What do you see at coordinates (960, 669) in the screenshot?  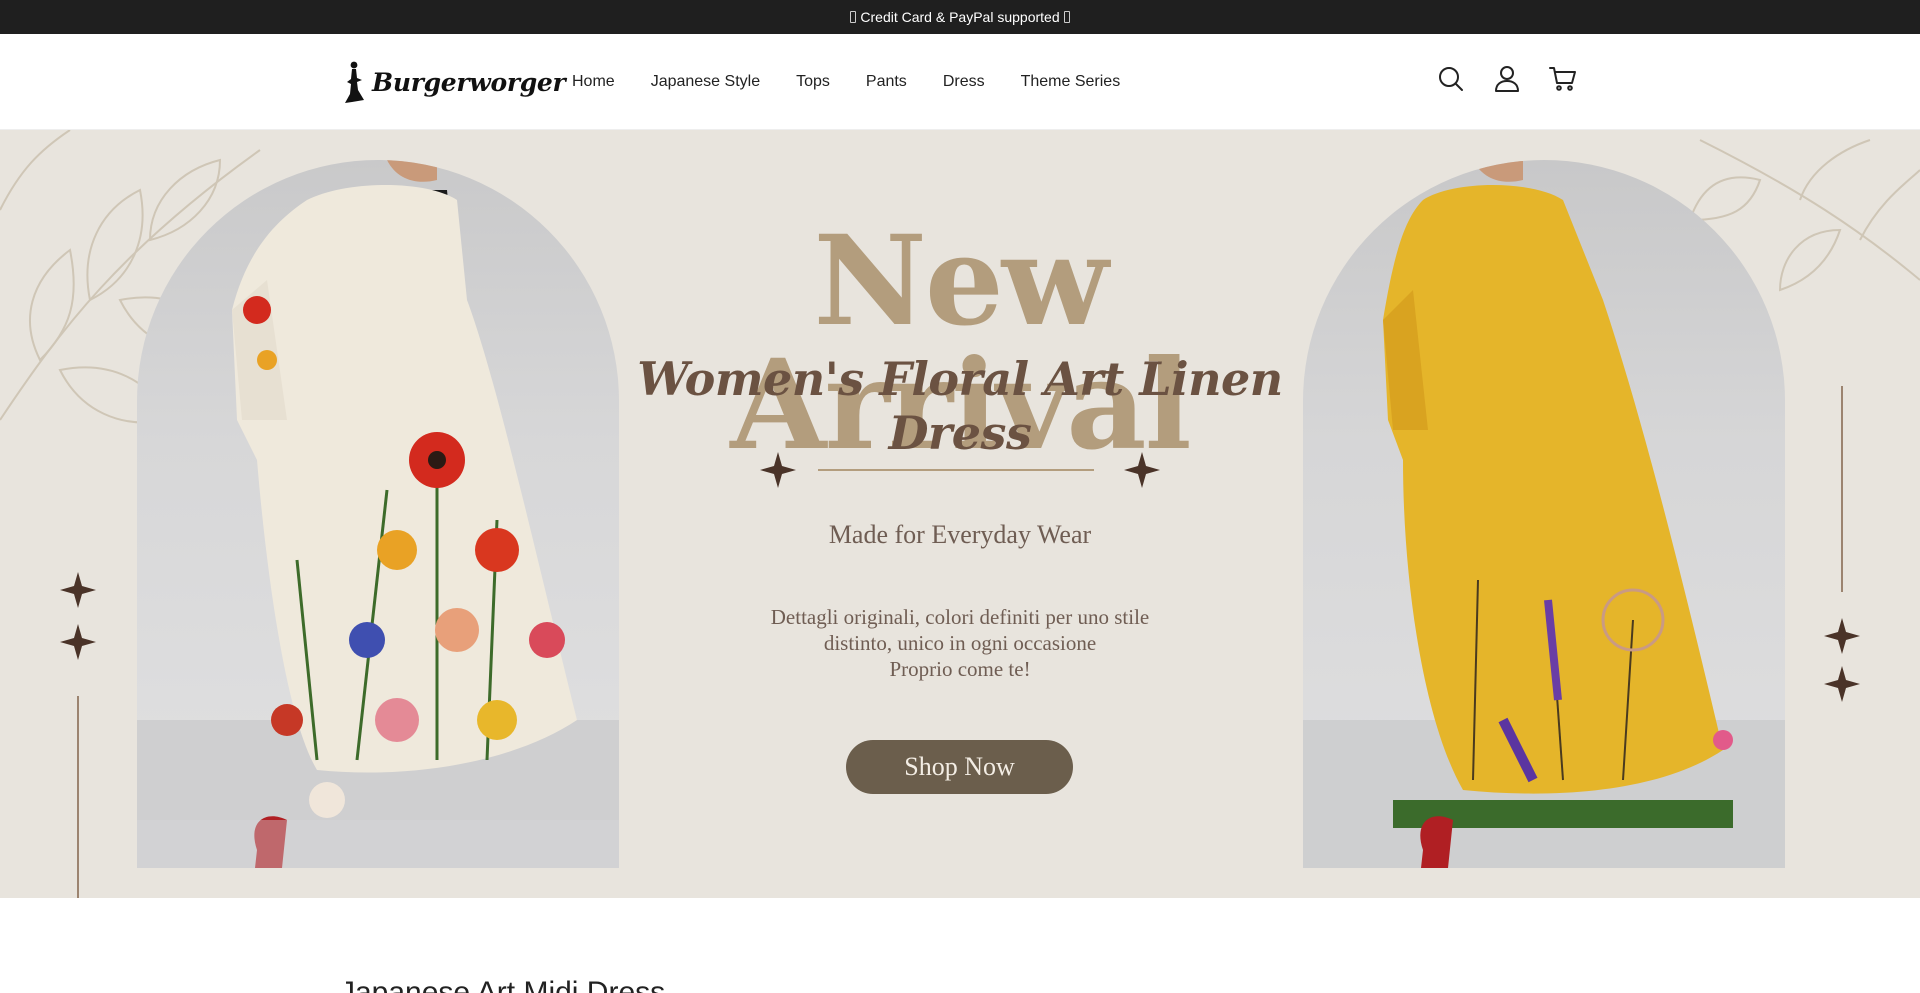 I see `hero-description-line: Proprio come te!` at bounding box center [960, 669].